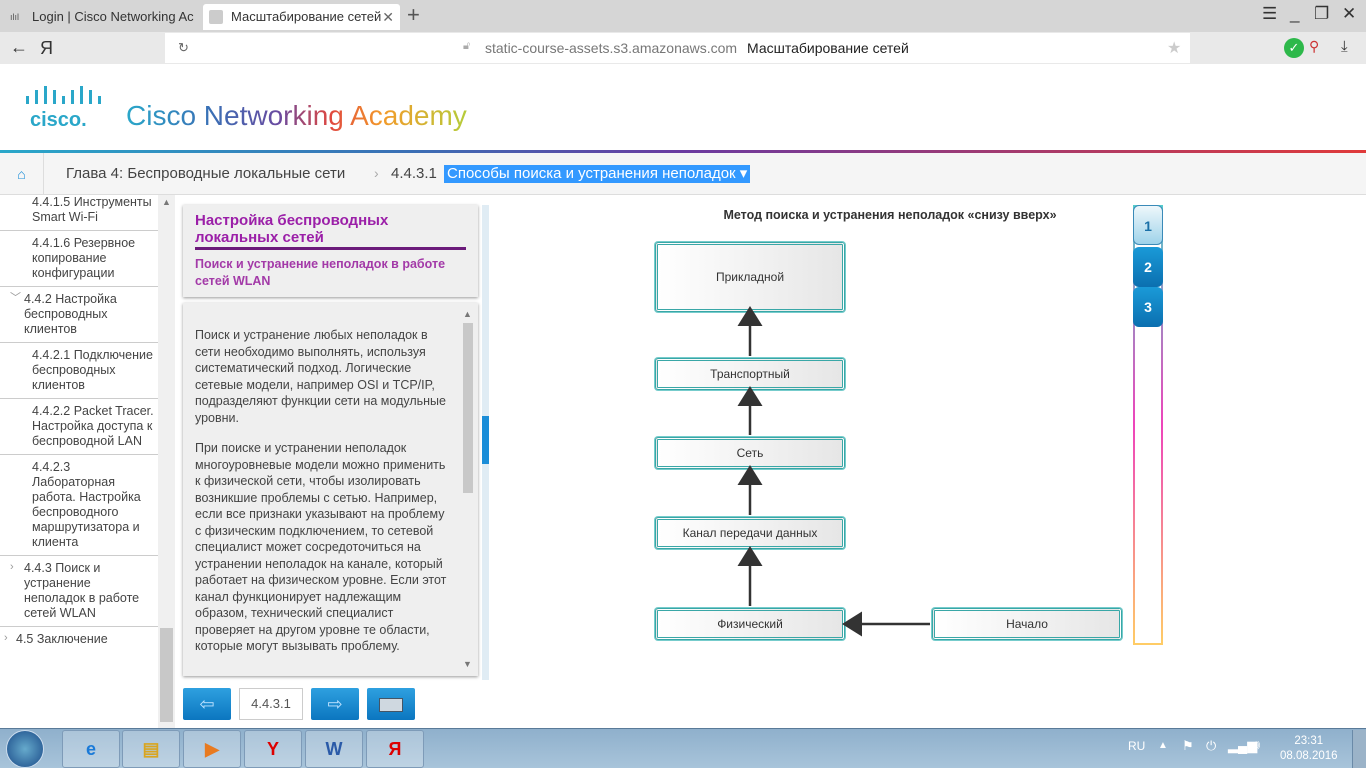  Describe the element at coordinates (65, 108) in the screenshot. I see `cisco-logo: cisco.` at that location.